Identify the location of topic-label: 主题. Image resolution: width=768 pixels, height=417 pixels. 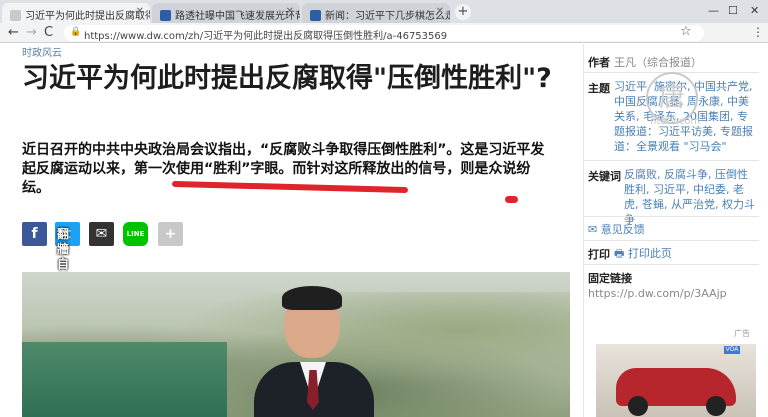
(599, 88).